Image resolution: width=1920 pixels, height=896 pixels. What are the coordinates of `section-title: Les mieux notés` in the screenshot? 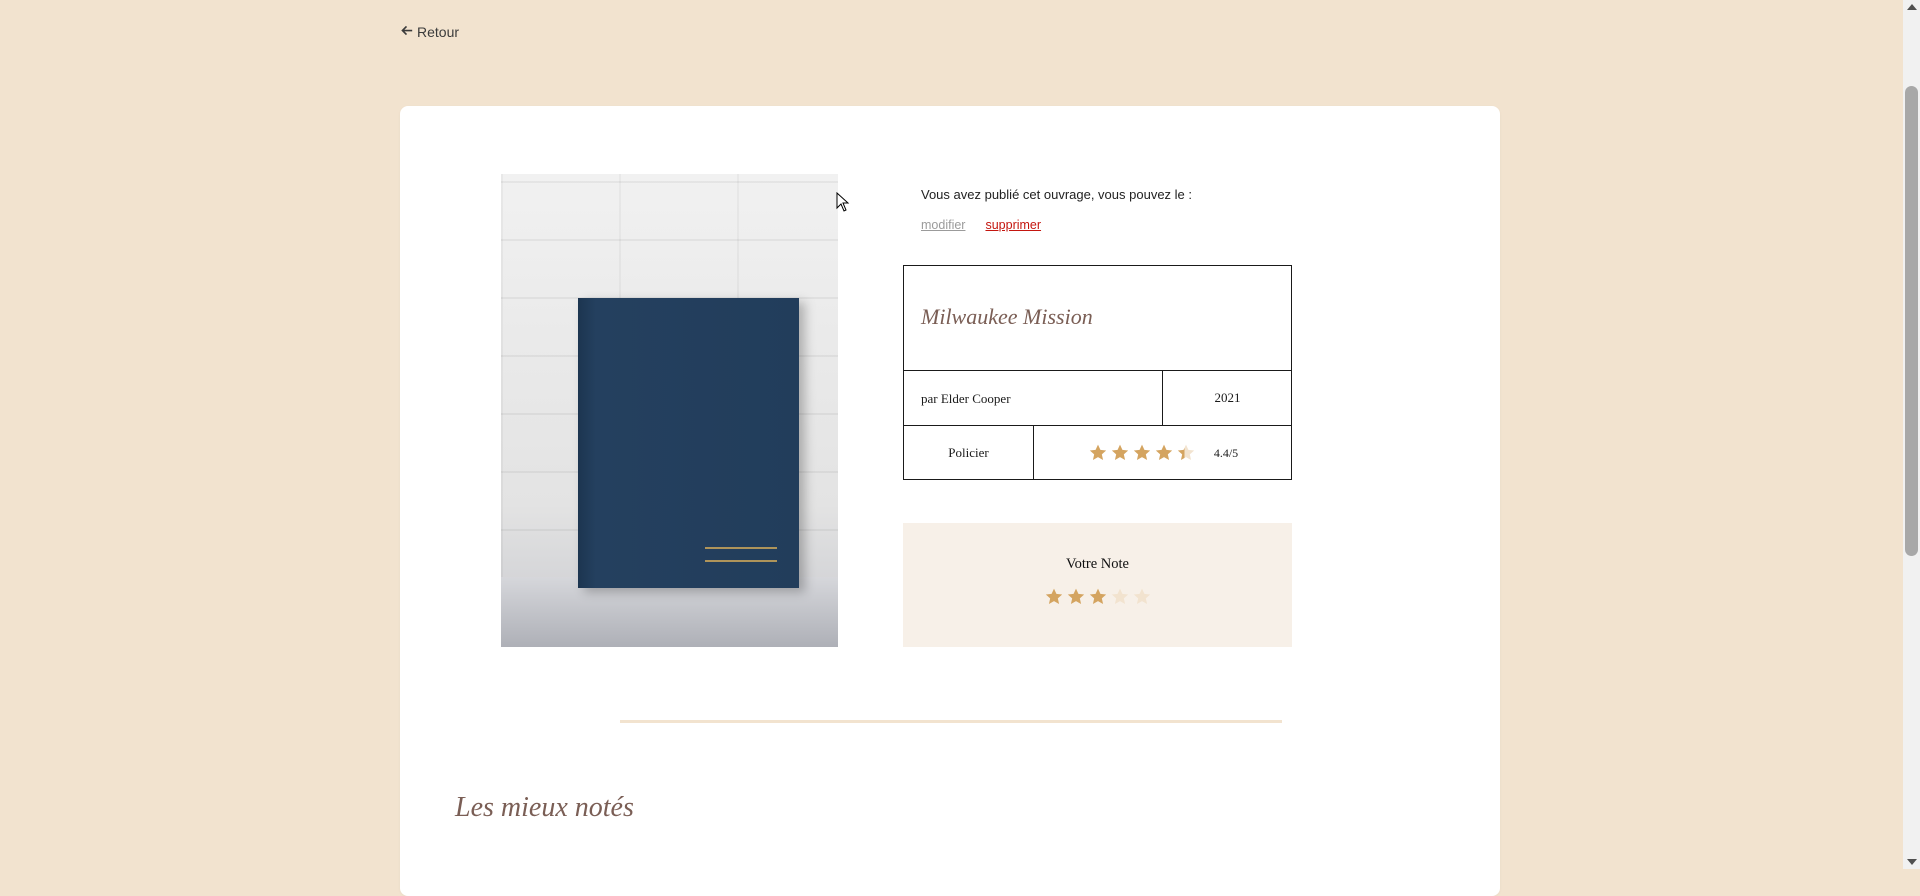 It's located at (544, 807).